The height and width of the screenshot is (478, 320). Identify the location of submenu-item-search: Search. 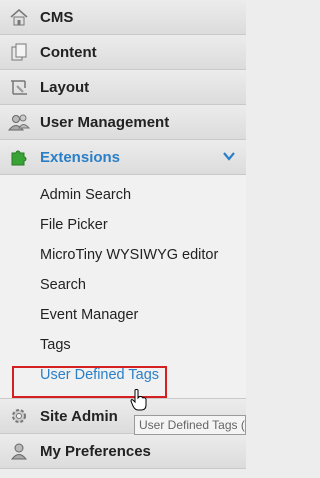
(123, 285).